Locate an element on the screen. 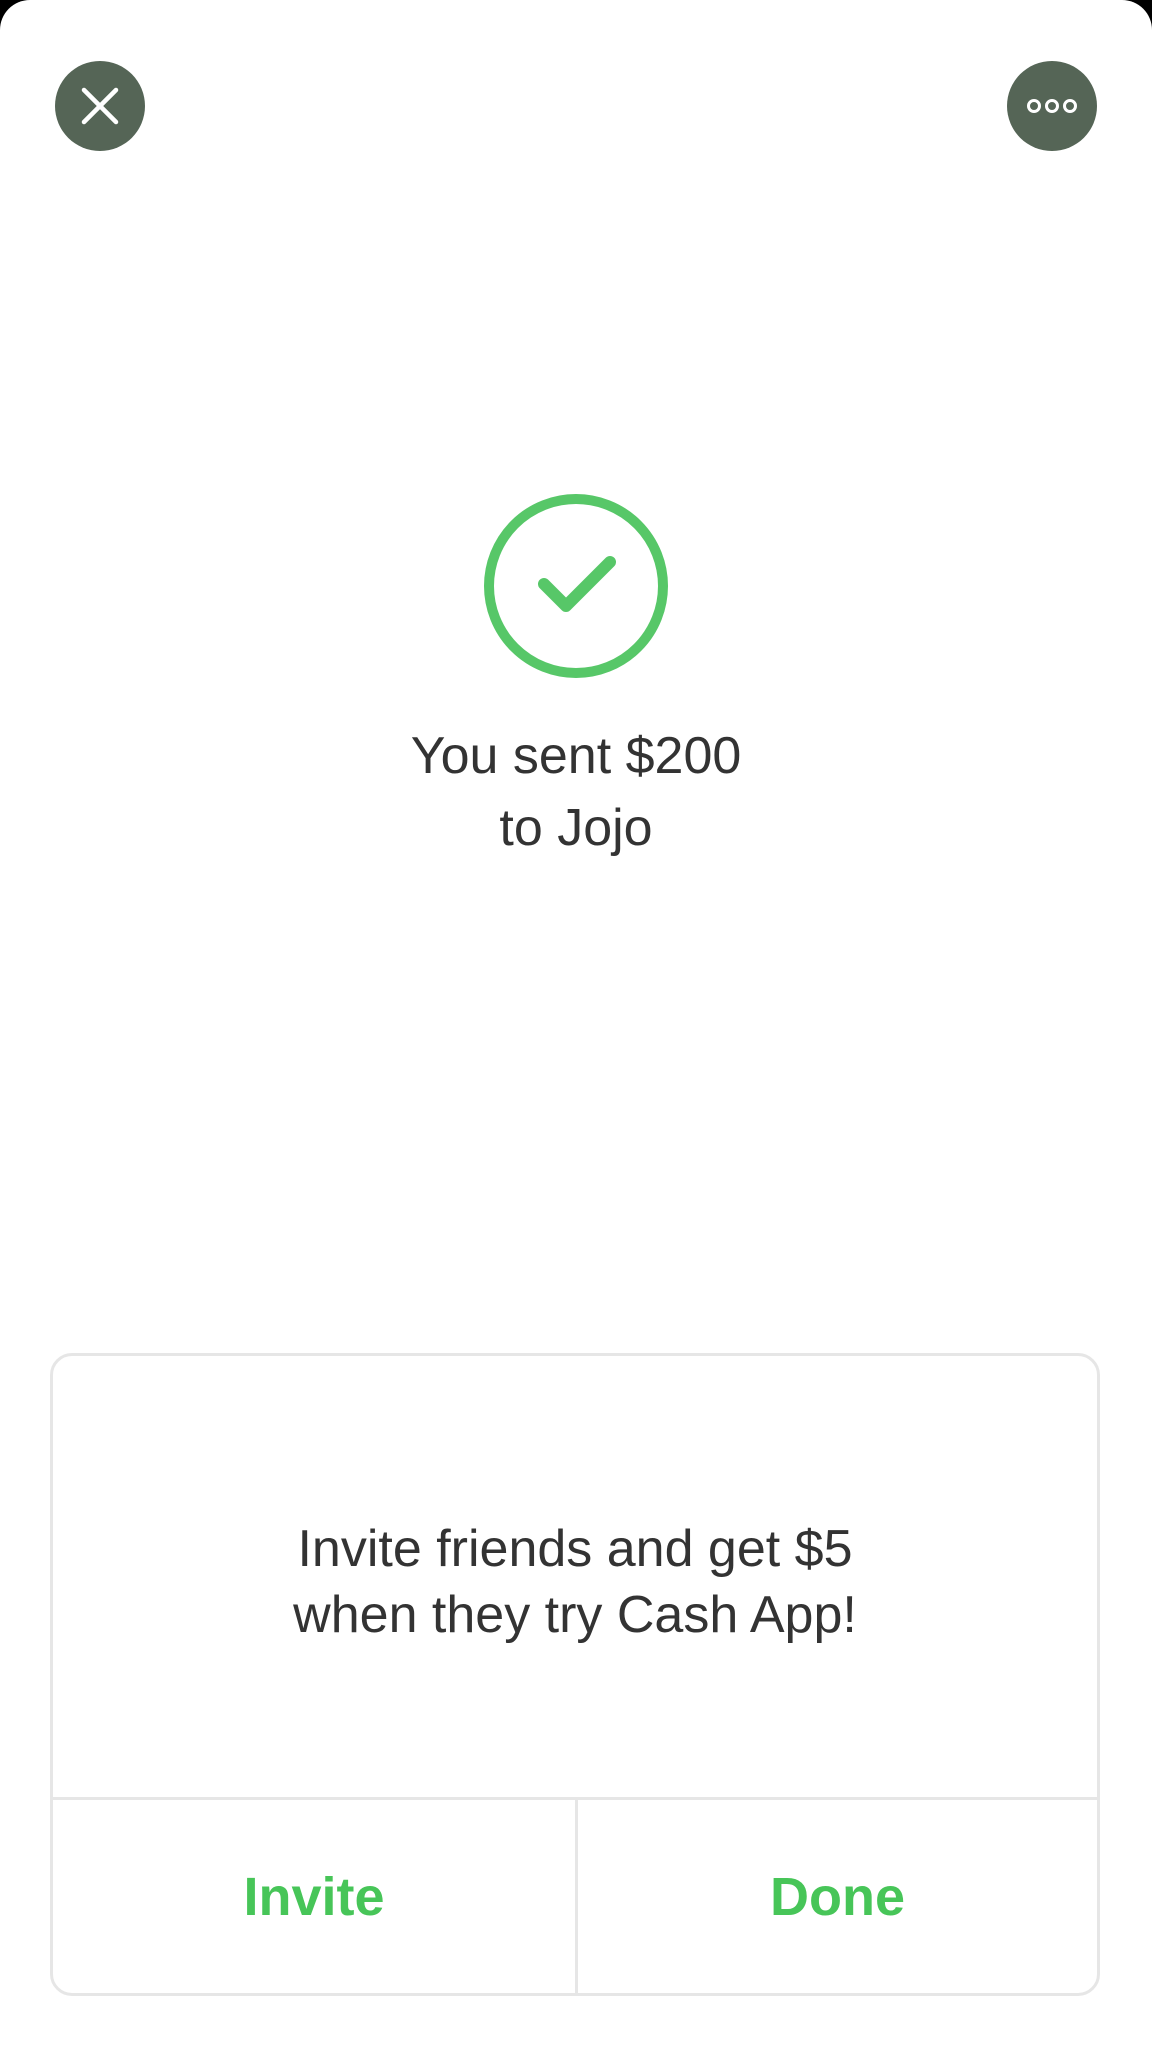 This screenshot has width=1152, height=2048. more-options-button is located at coordinates (1052, 106).